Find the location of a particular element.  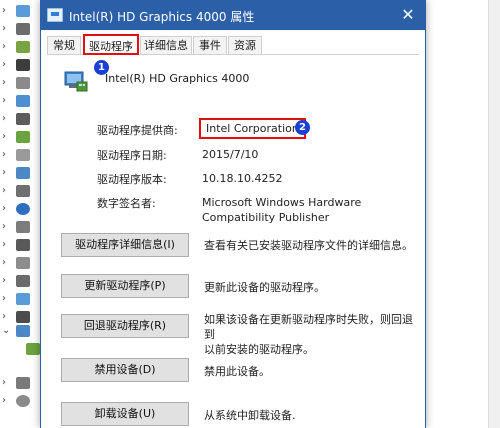

uninstall-device-button: 卸载设备(U) is located at coordinates (125, 414).